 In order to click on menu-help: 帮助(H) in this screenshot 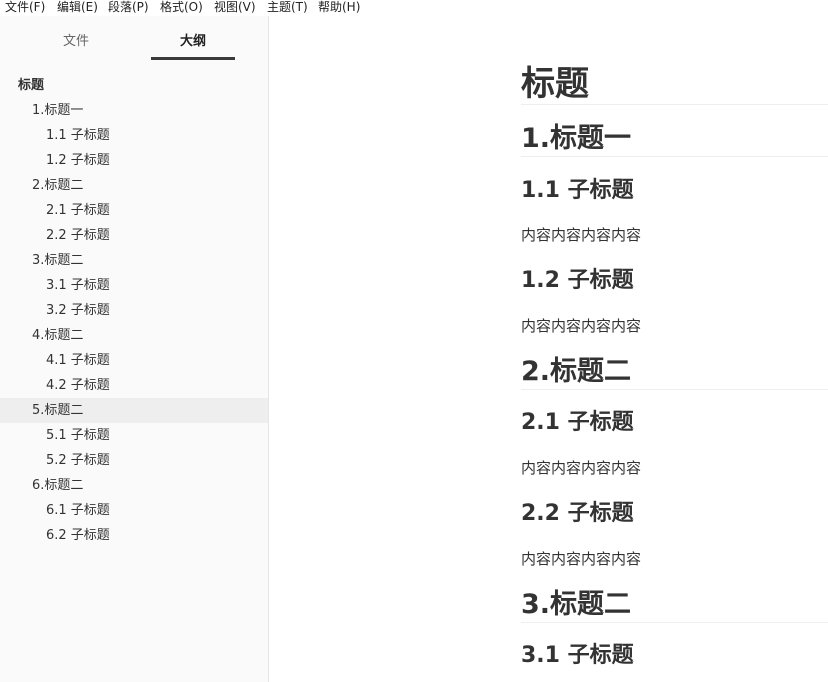, I will do `click(339, 8)`.